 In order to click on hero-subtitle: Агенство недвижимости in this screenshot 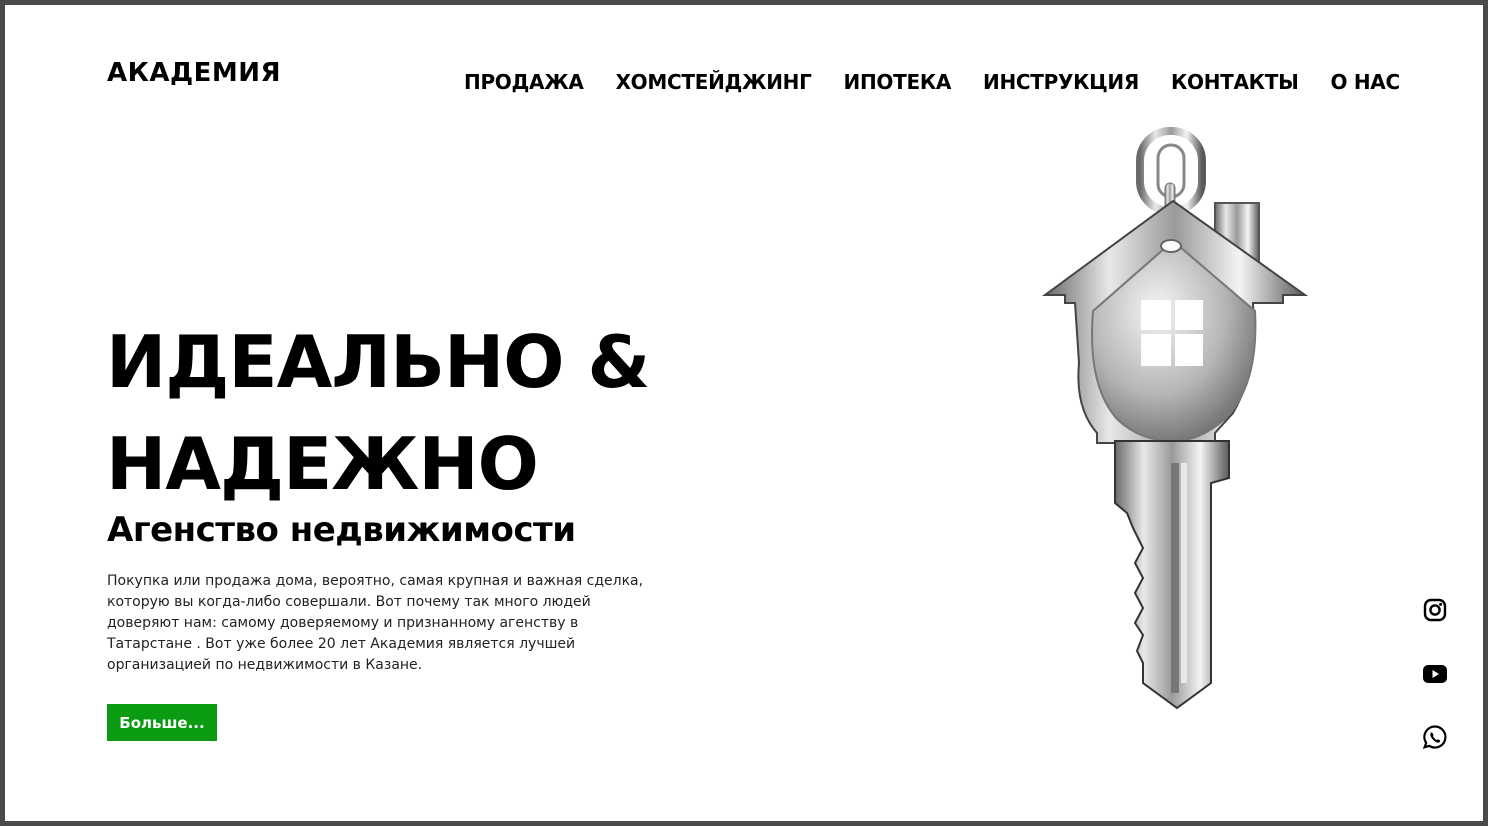, I will do `click(341, 530)`.